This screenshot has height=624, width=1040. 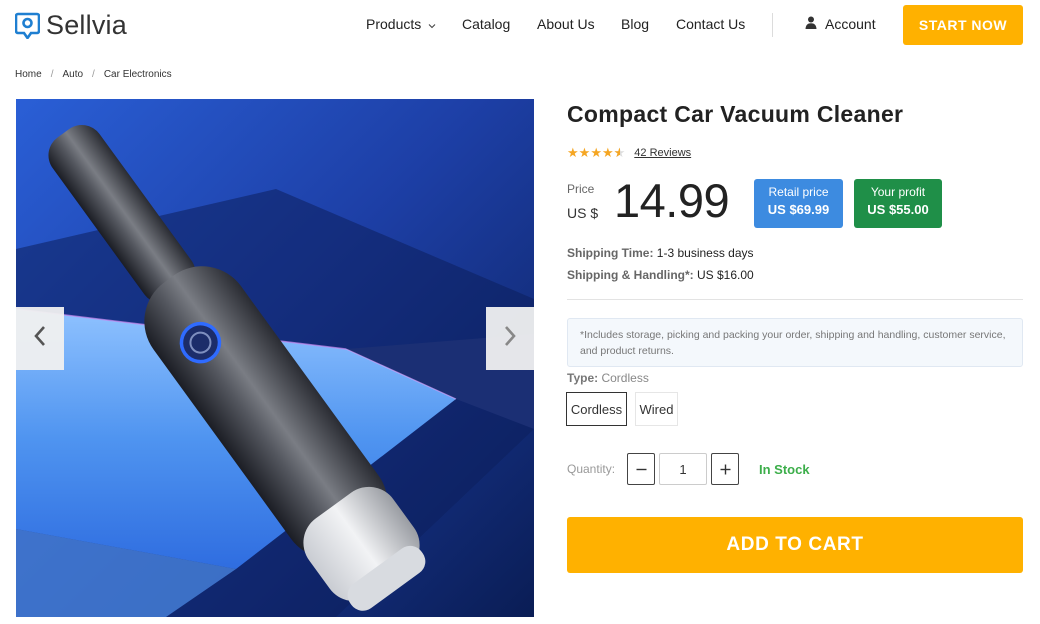 What do you see at coordinates (581, 189) in the screenshot?
I see `price-label: Price` at bounding box center [581, 189].